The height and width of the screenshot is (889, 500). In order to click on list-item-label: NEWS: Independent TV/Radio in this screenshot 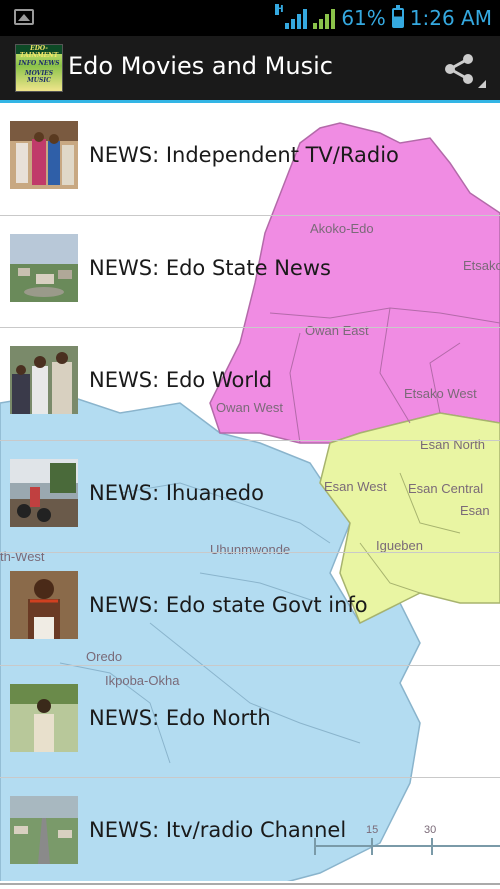, I will do `click(244, 155)`.